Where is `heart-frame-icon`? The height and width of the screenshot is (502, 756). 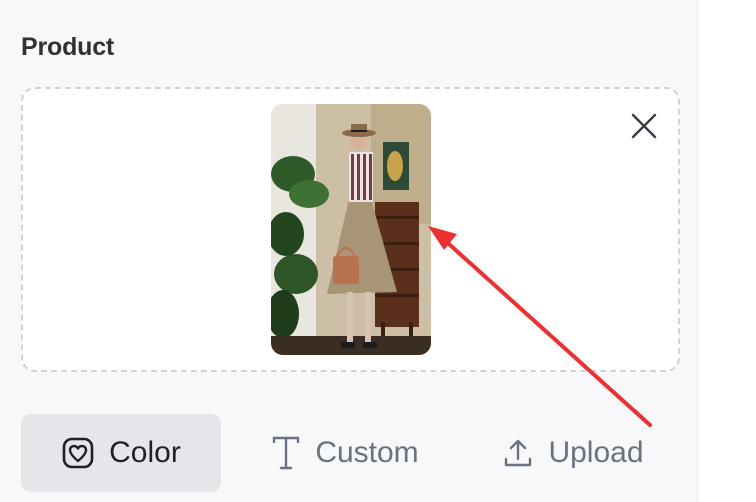 heart-frame-icon is located at coordinates (78, 453).